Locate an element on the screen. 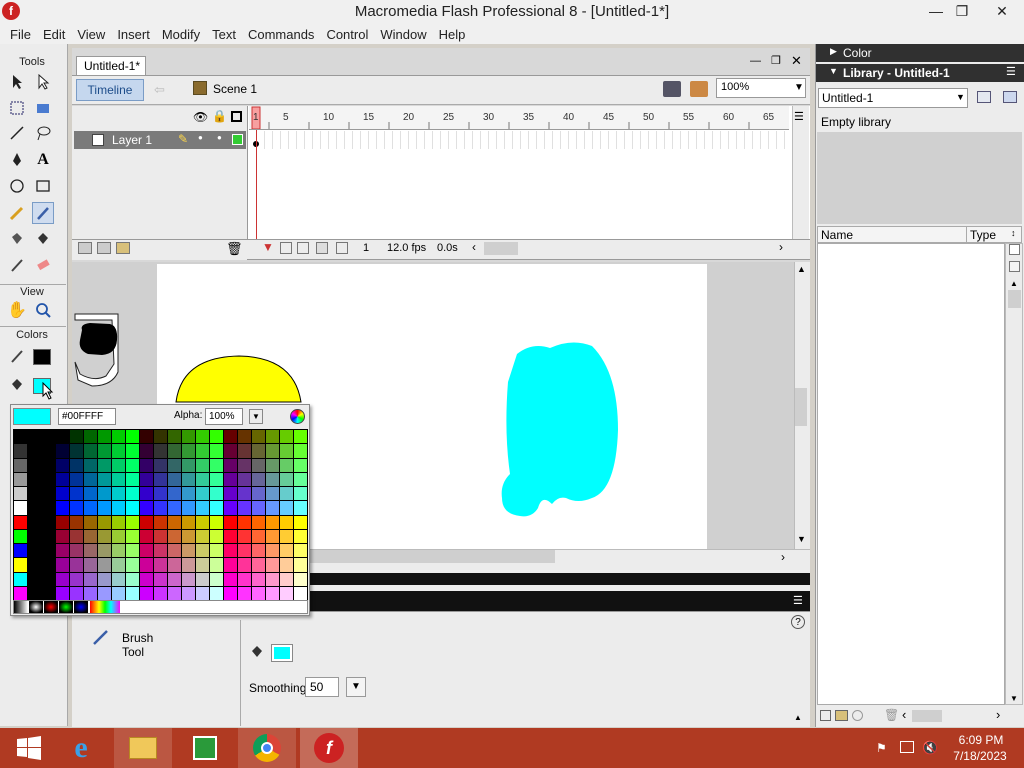  document-tab: Untitled-1* is located at coordinates (111, 65).